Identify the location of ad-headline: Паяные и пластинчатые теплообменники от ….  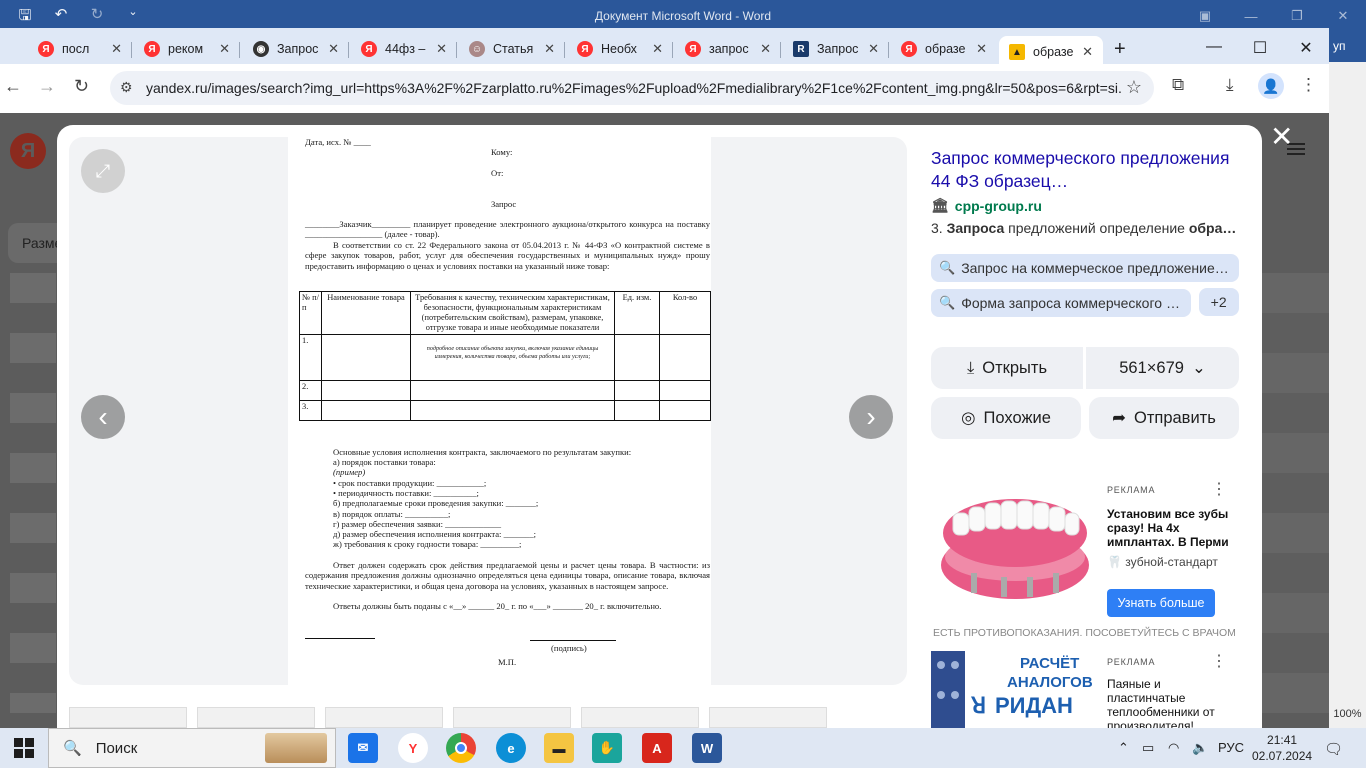
(1168, 702).